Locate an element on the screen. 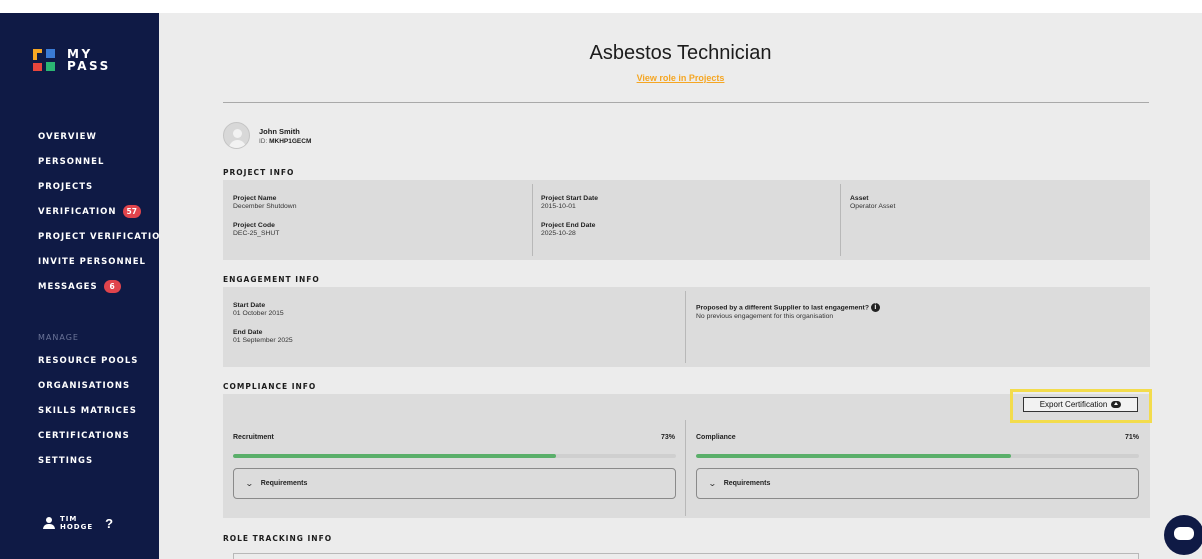 Image resolution: width=1202 pixels, height=559 pixels. sidebar-item-resource-pools: RESOURCE POOLS is located at coordinates (103, 360).